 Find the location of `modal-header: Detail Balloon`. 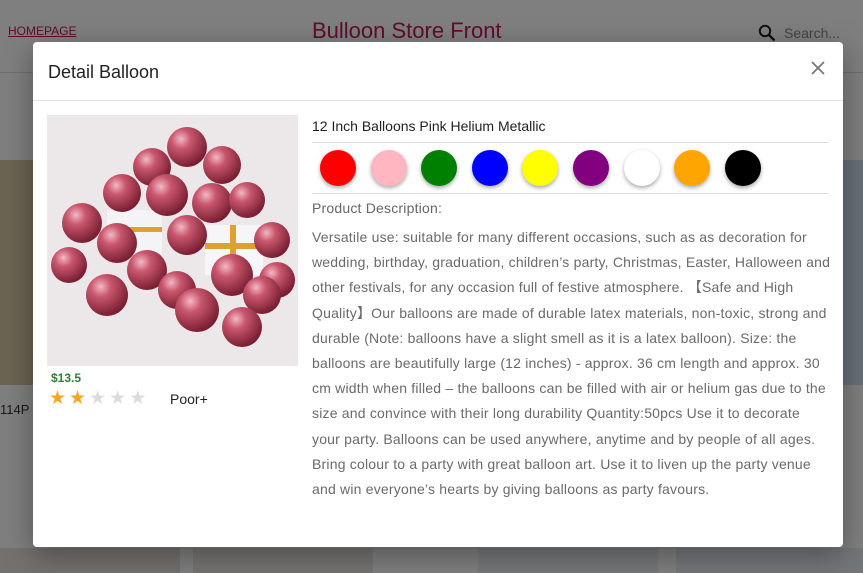

modal-header: Detail Balloon is located at coordinates (438, 71).